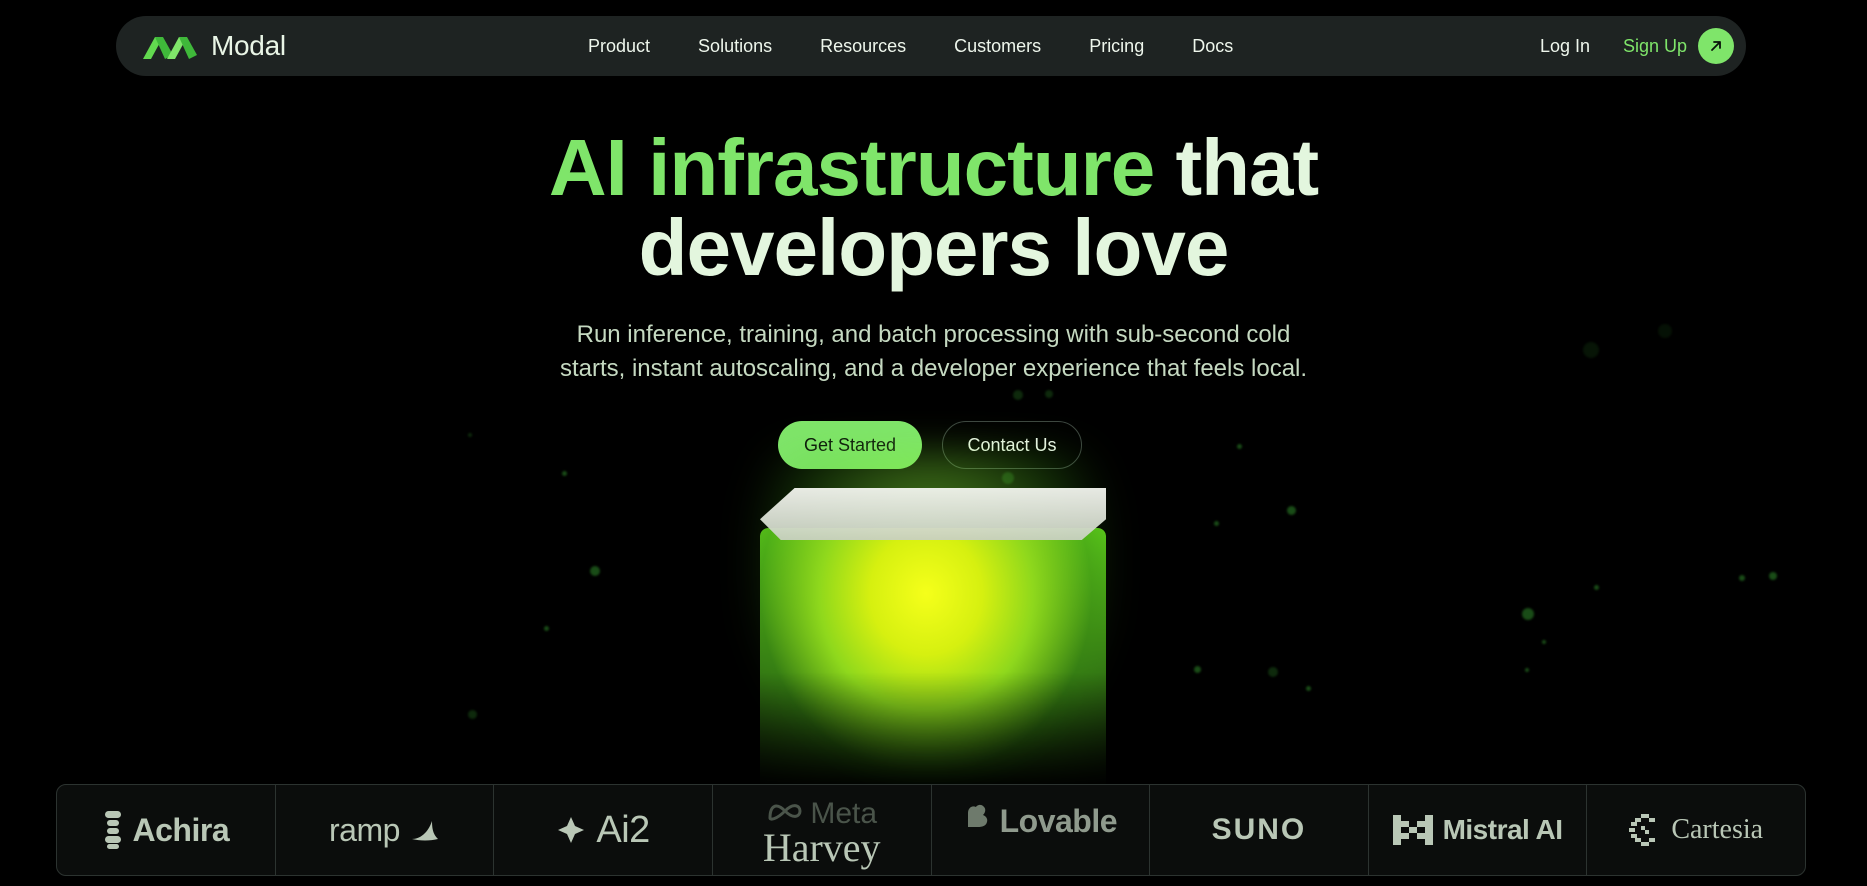 This screenshot has height=886, width=1867. What do you see at coordinates (248, 45) in the screenshot?
I see `brand-name: Modal` at bounding box center [248, 45].